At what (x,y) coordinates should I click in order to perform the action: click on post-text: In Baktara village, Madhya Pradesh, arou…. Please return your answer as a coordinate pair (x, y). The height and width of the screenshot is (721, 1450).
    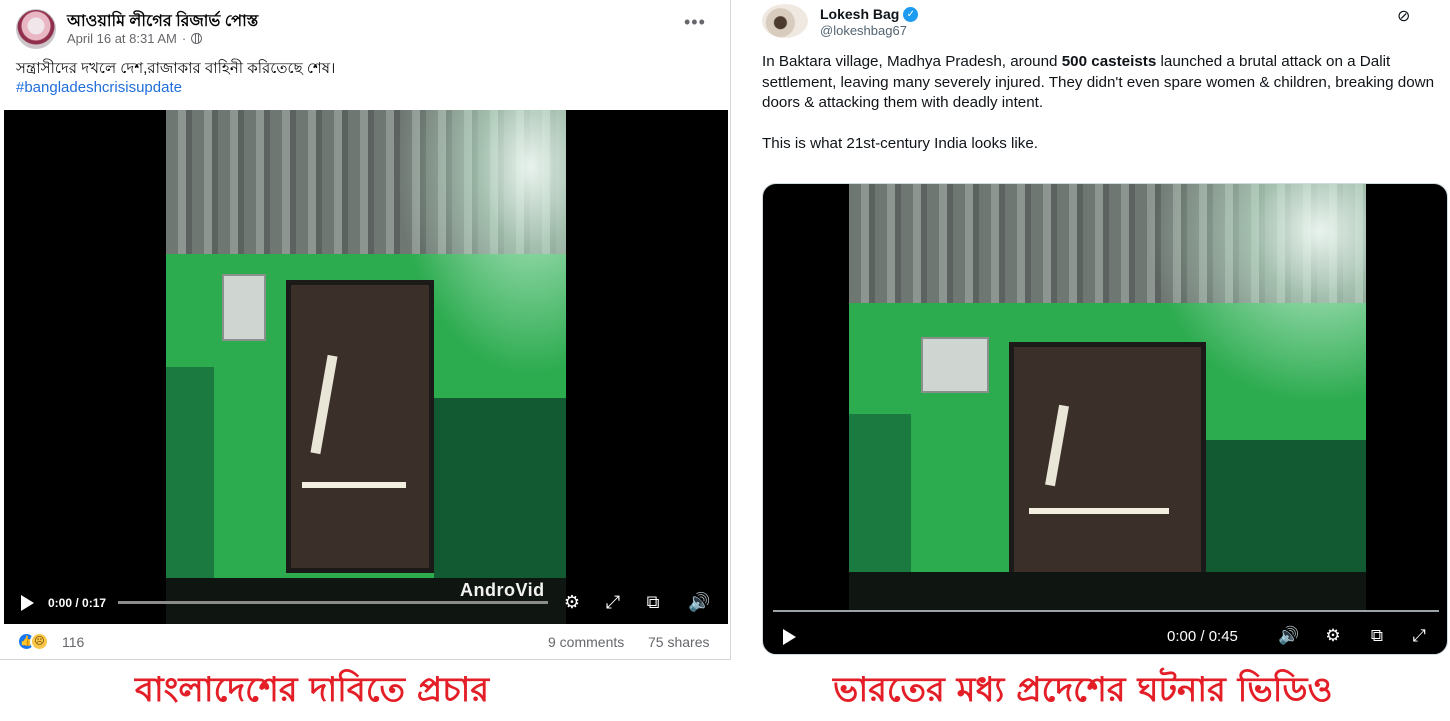
    Looking at the image, I should click on (1102, 113).